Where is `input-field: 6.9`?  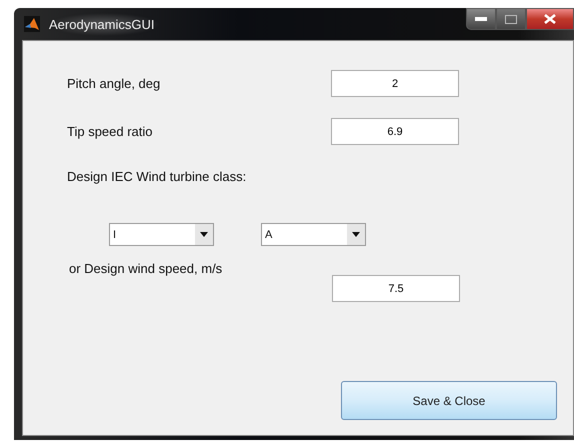
input-field: 6.9 is located at coordinates (395, 131).